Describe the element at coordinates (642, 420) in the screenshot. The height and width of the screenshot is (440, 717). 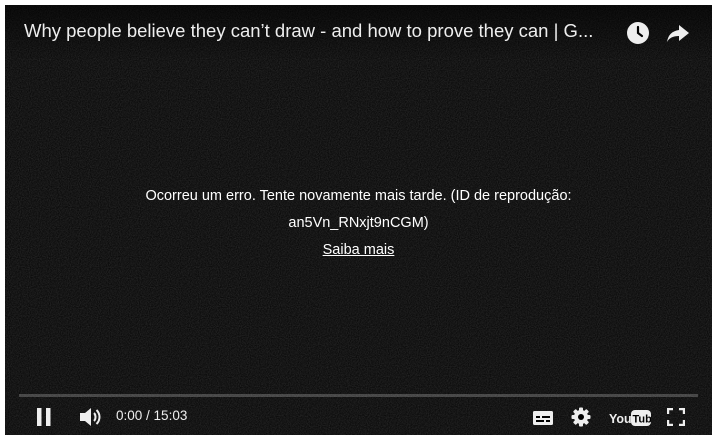
I see `svg-text: Tube` at that location.